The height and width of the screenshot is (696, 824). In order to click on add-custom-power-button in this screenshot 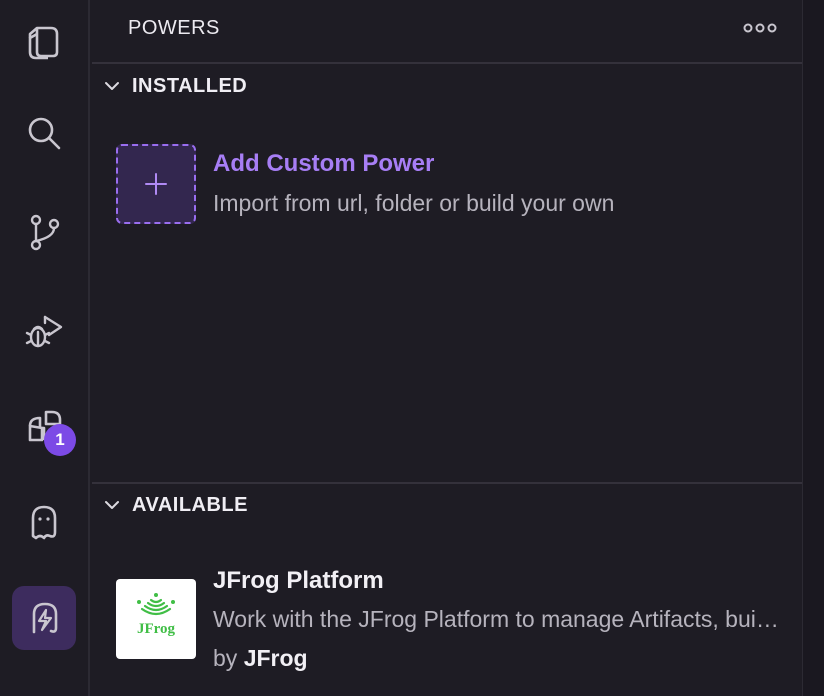, I will do `click(156, 184)`.